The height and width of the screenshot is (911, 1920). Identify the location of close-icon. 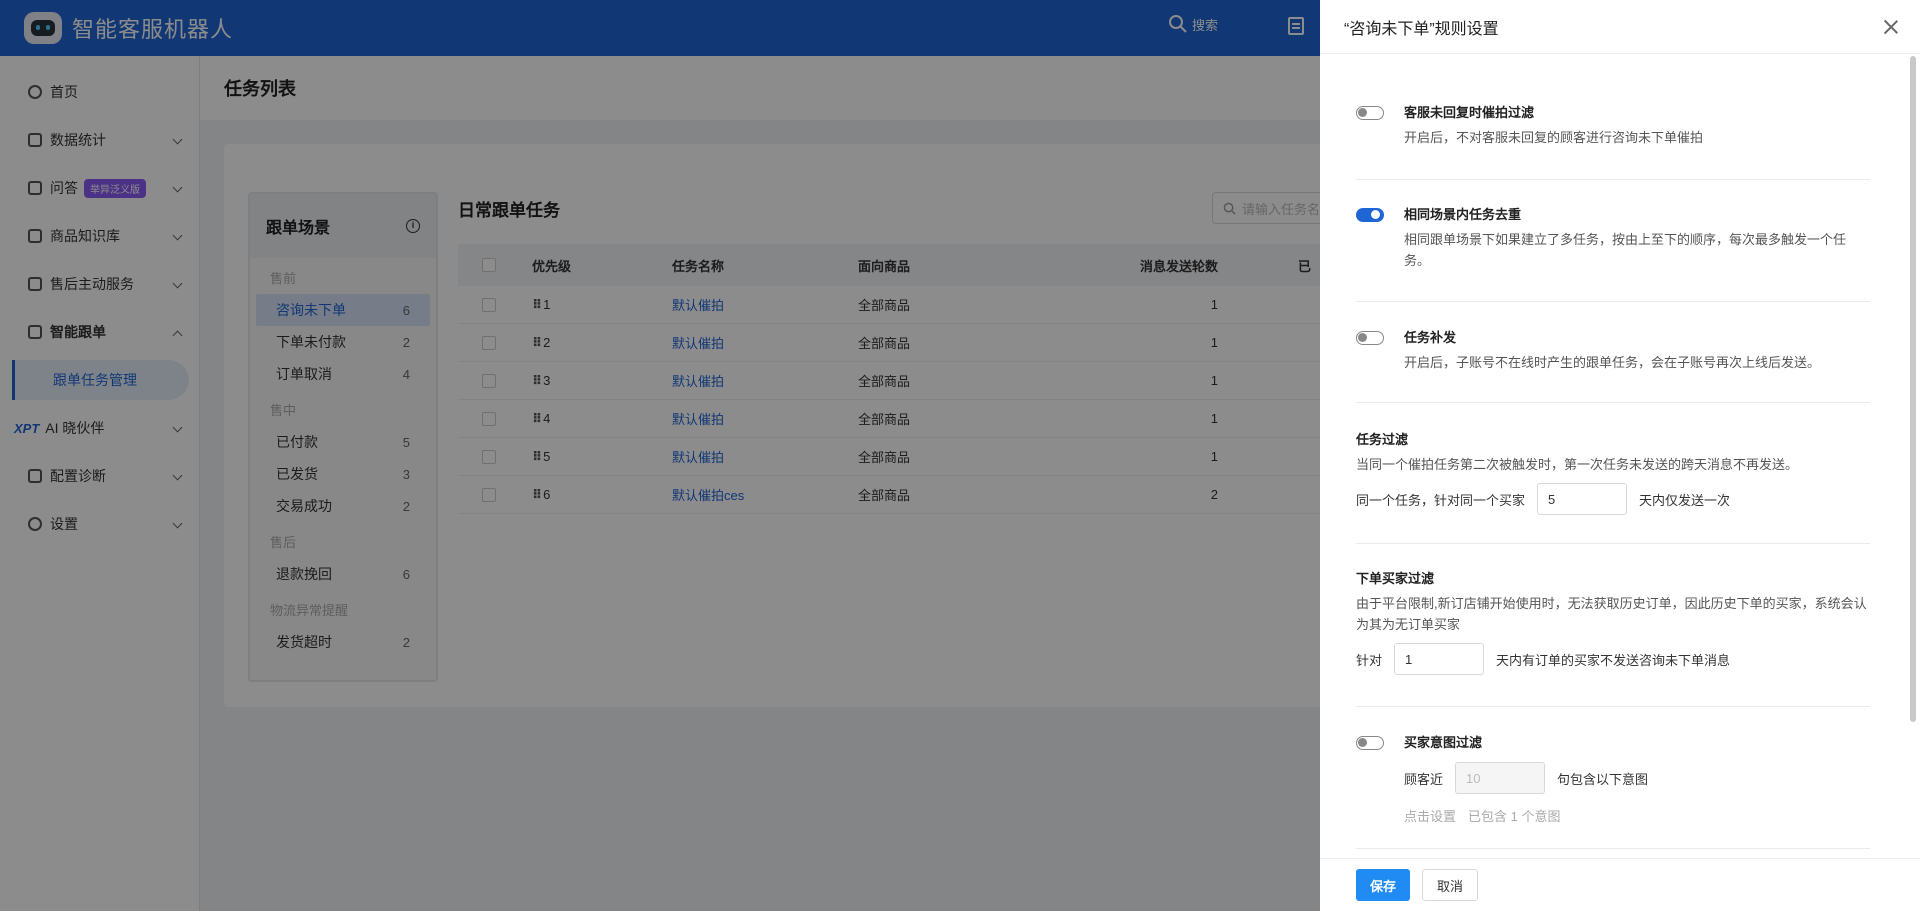
(1891, 27).